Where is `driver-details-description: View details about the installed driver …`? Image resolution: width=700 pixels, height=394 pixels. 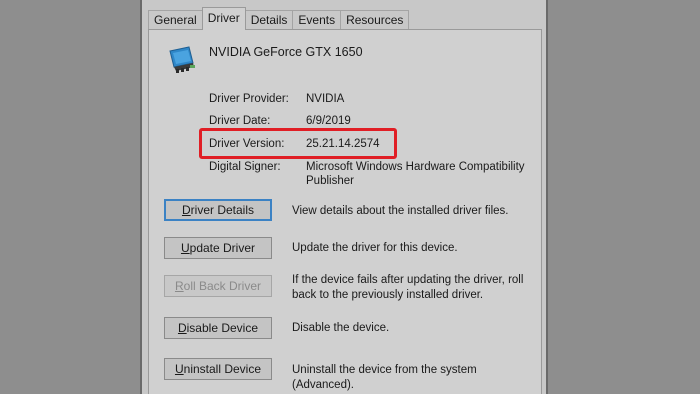
driver-details-description: View details about the installed driver … is located at coordinates (400, 211).